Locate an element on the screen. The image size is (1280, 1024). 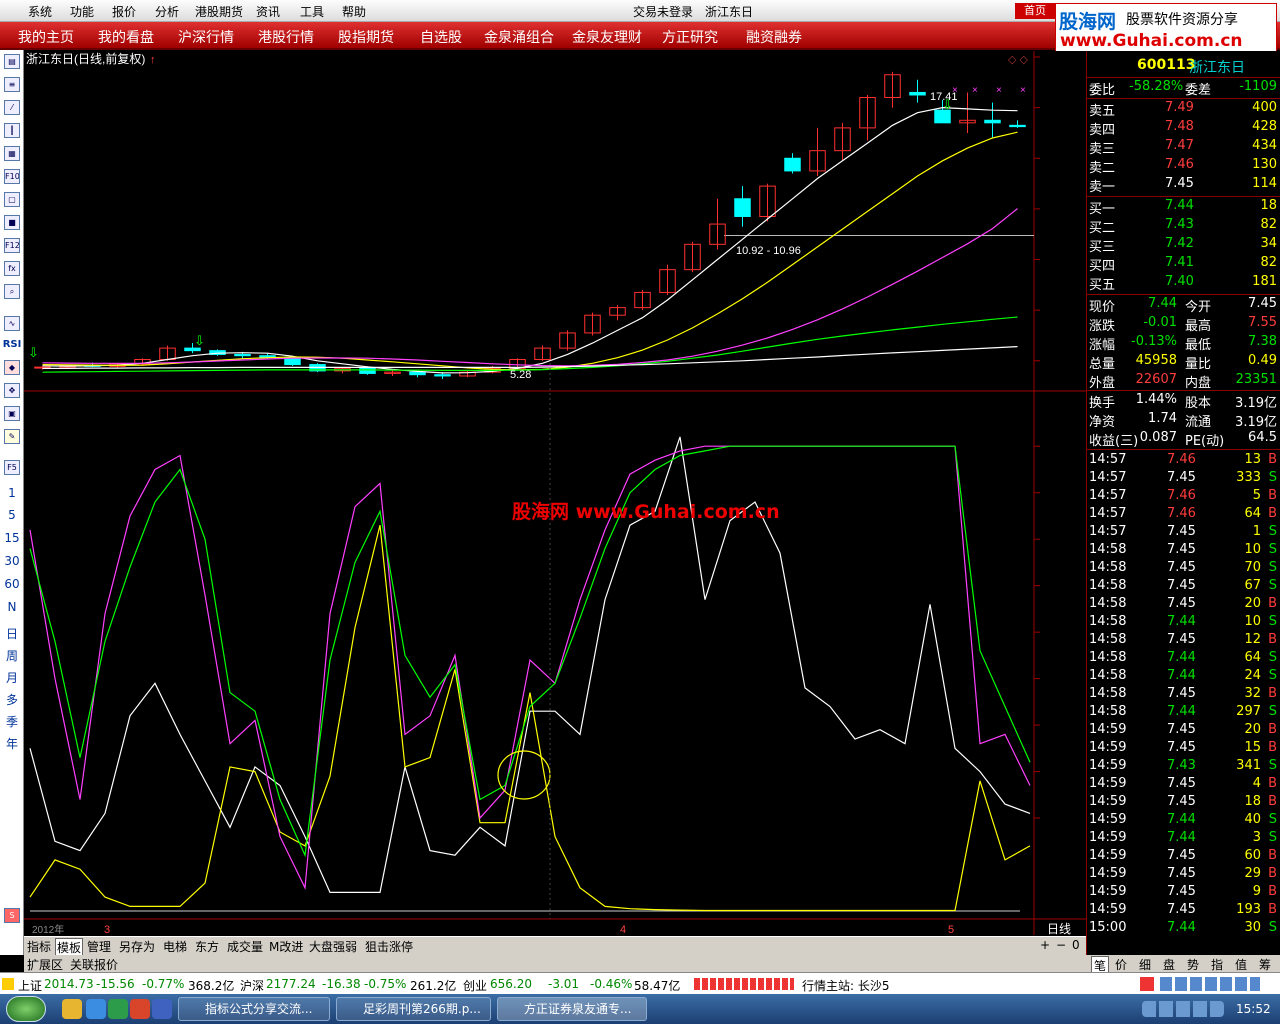
quote-list-icon: ▤ is located at coordinates (12, 61).